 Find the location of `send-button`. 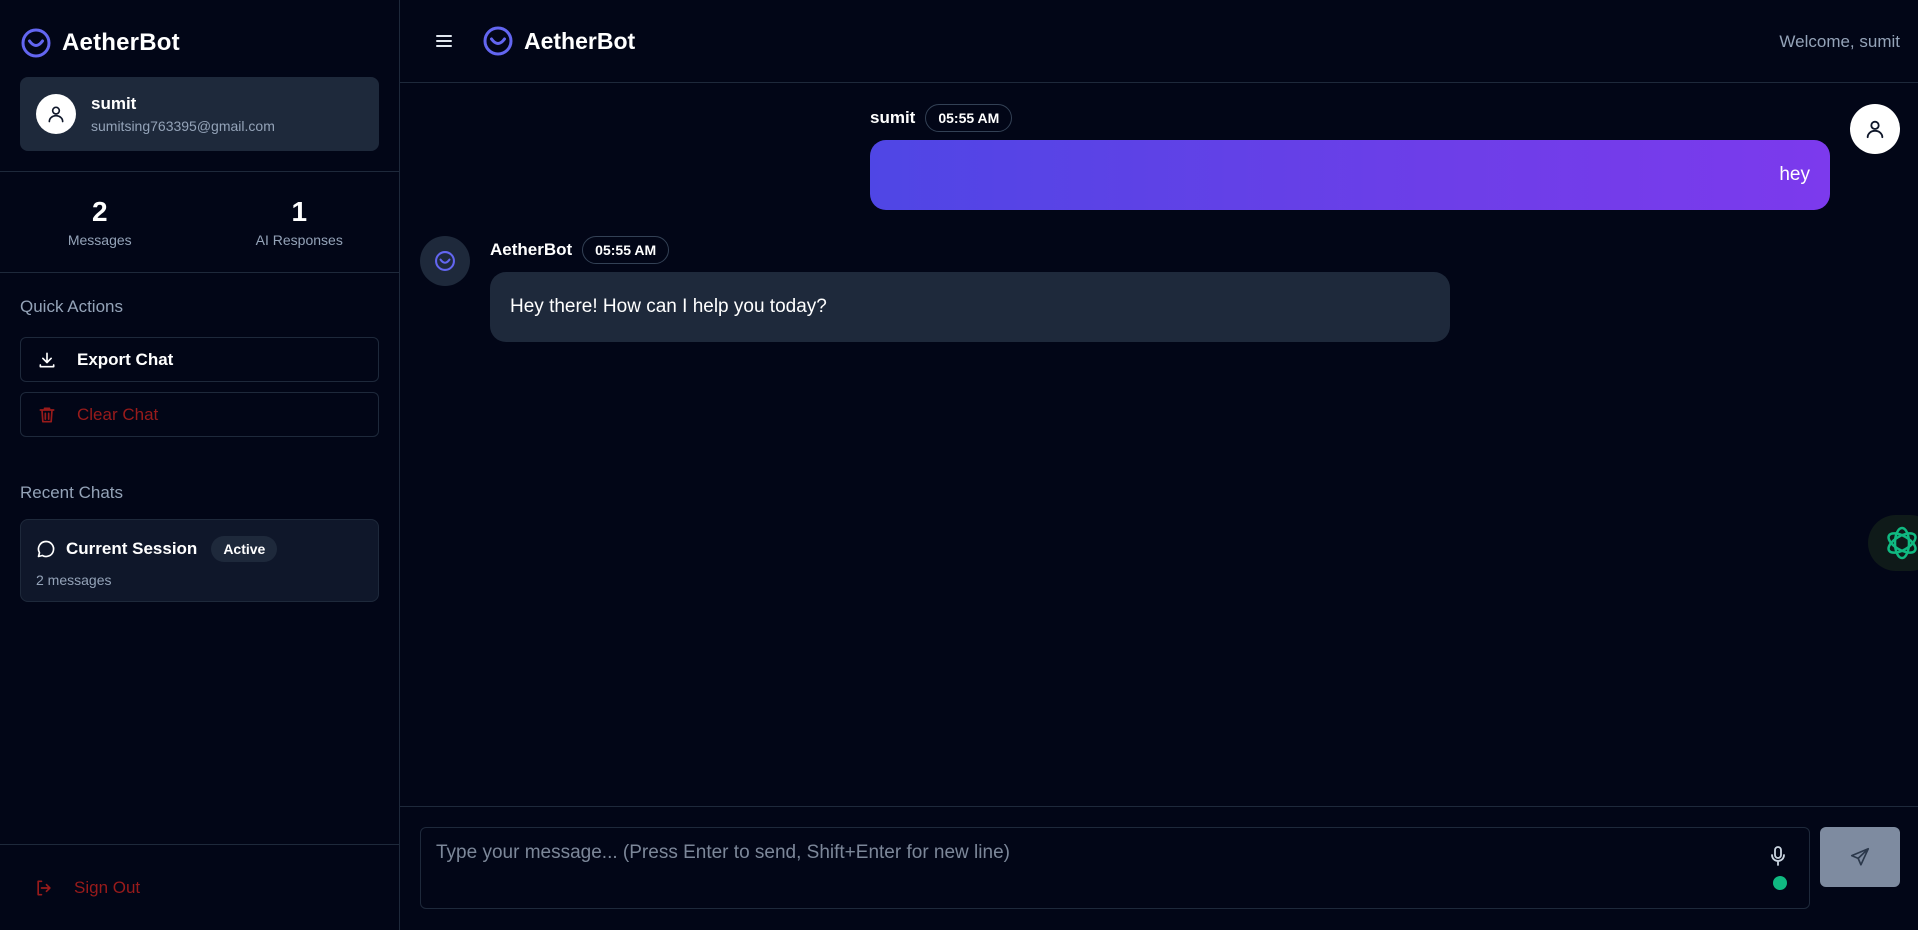

send-button is located at coordinates (1860, 857).